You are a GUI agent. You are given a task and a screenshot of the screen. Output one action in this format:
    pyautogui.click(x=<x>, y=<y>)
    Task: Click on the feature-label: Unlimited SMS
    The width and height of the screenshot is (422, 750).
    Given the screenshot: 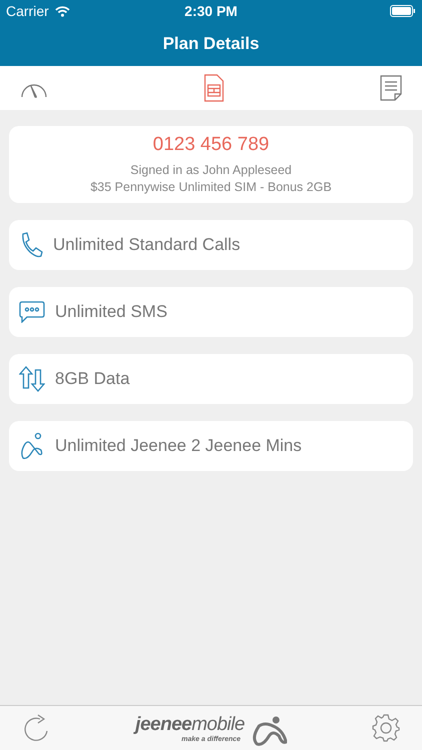 What is the action you would take?
    pyautogui.click(x=111, y=312)
    